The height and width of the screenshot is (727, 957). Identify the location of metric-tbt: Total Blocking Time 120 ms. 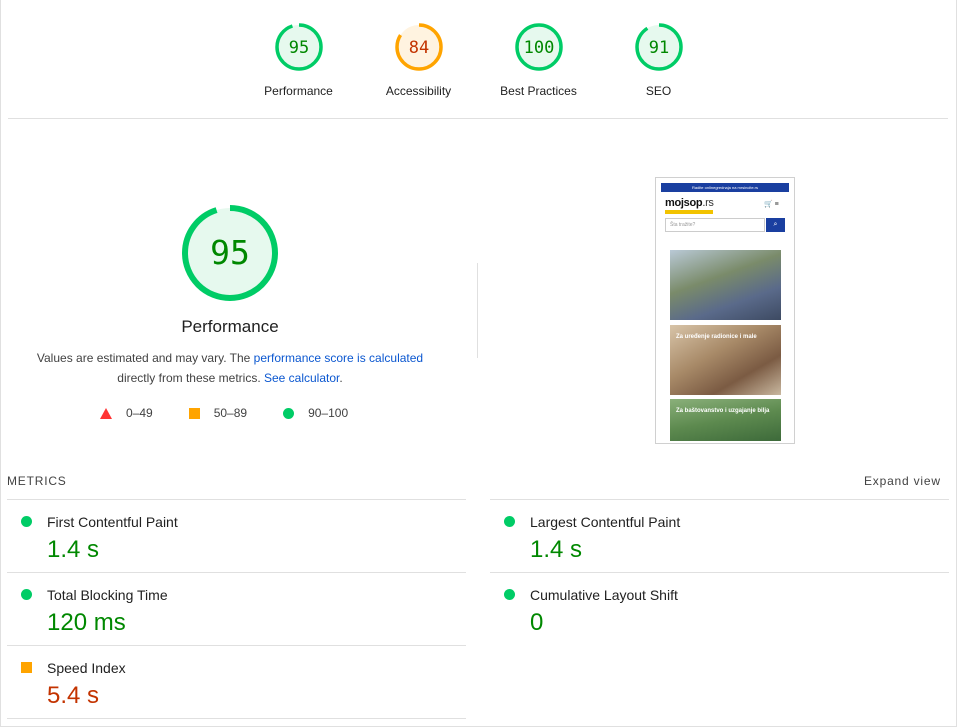
(236, 608).